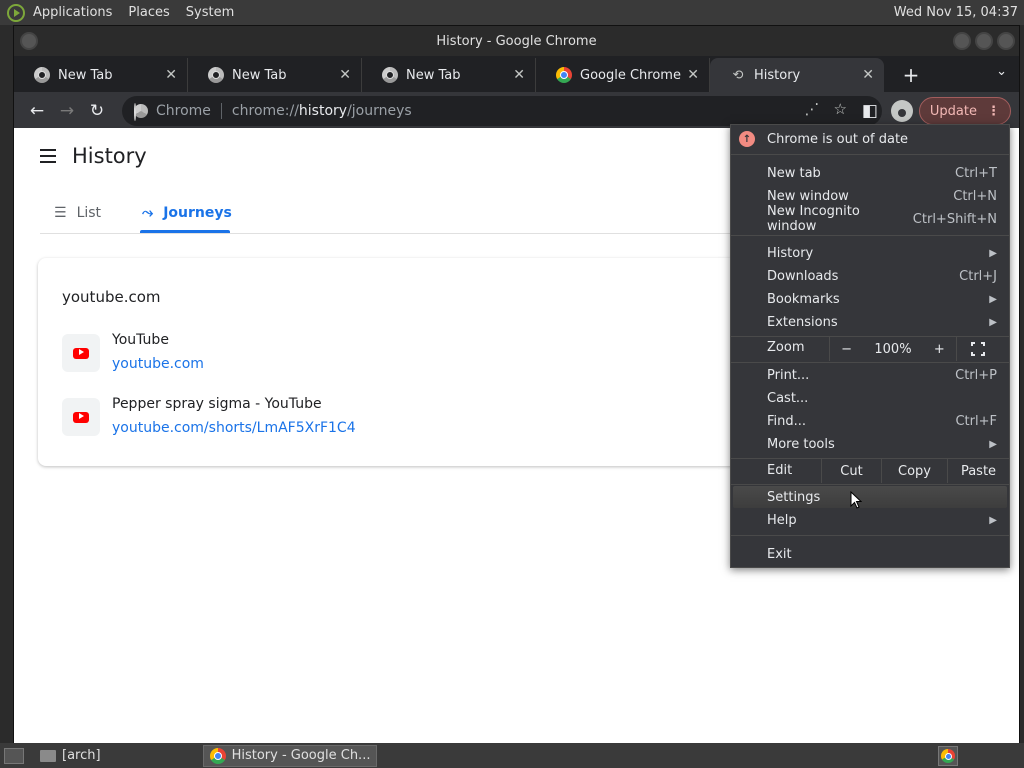 The image size is (1024, 768). What do you see at coordinates (882, 276) in the screenshot?
I see `menu-item-downloads: Downloads Ctrl+J` at bounding box center [882, 276].